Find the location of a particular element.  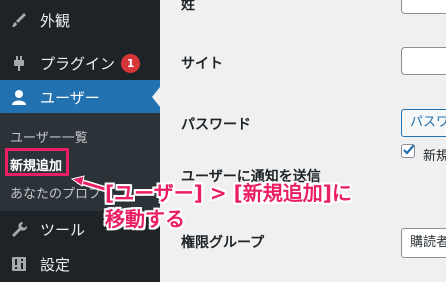

menu-label: ユーザー is located at coordinates (70, 97).